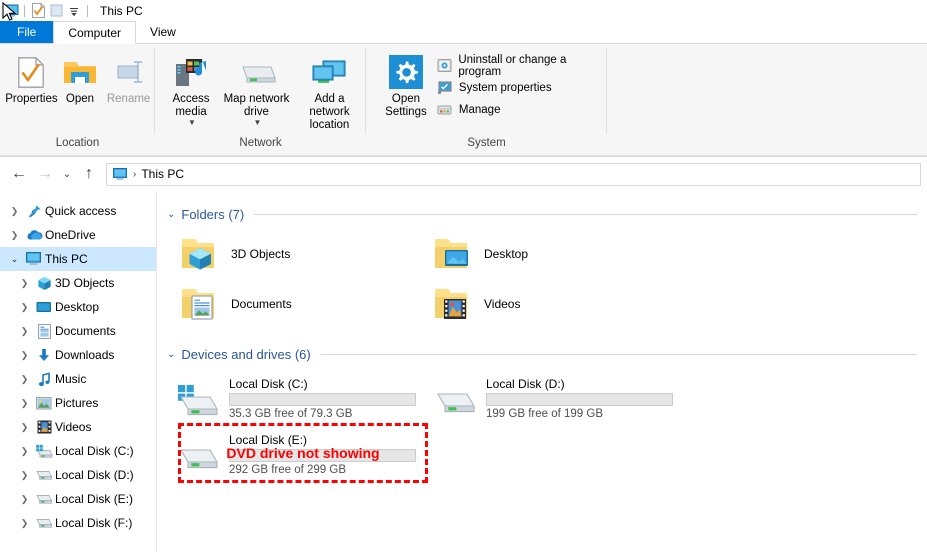  Describe the element at coordinates (31, 99) in the screenshot. I see `properties-label: Properties` at that location.